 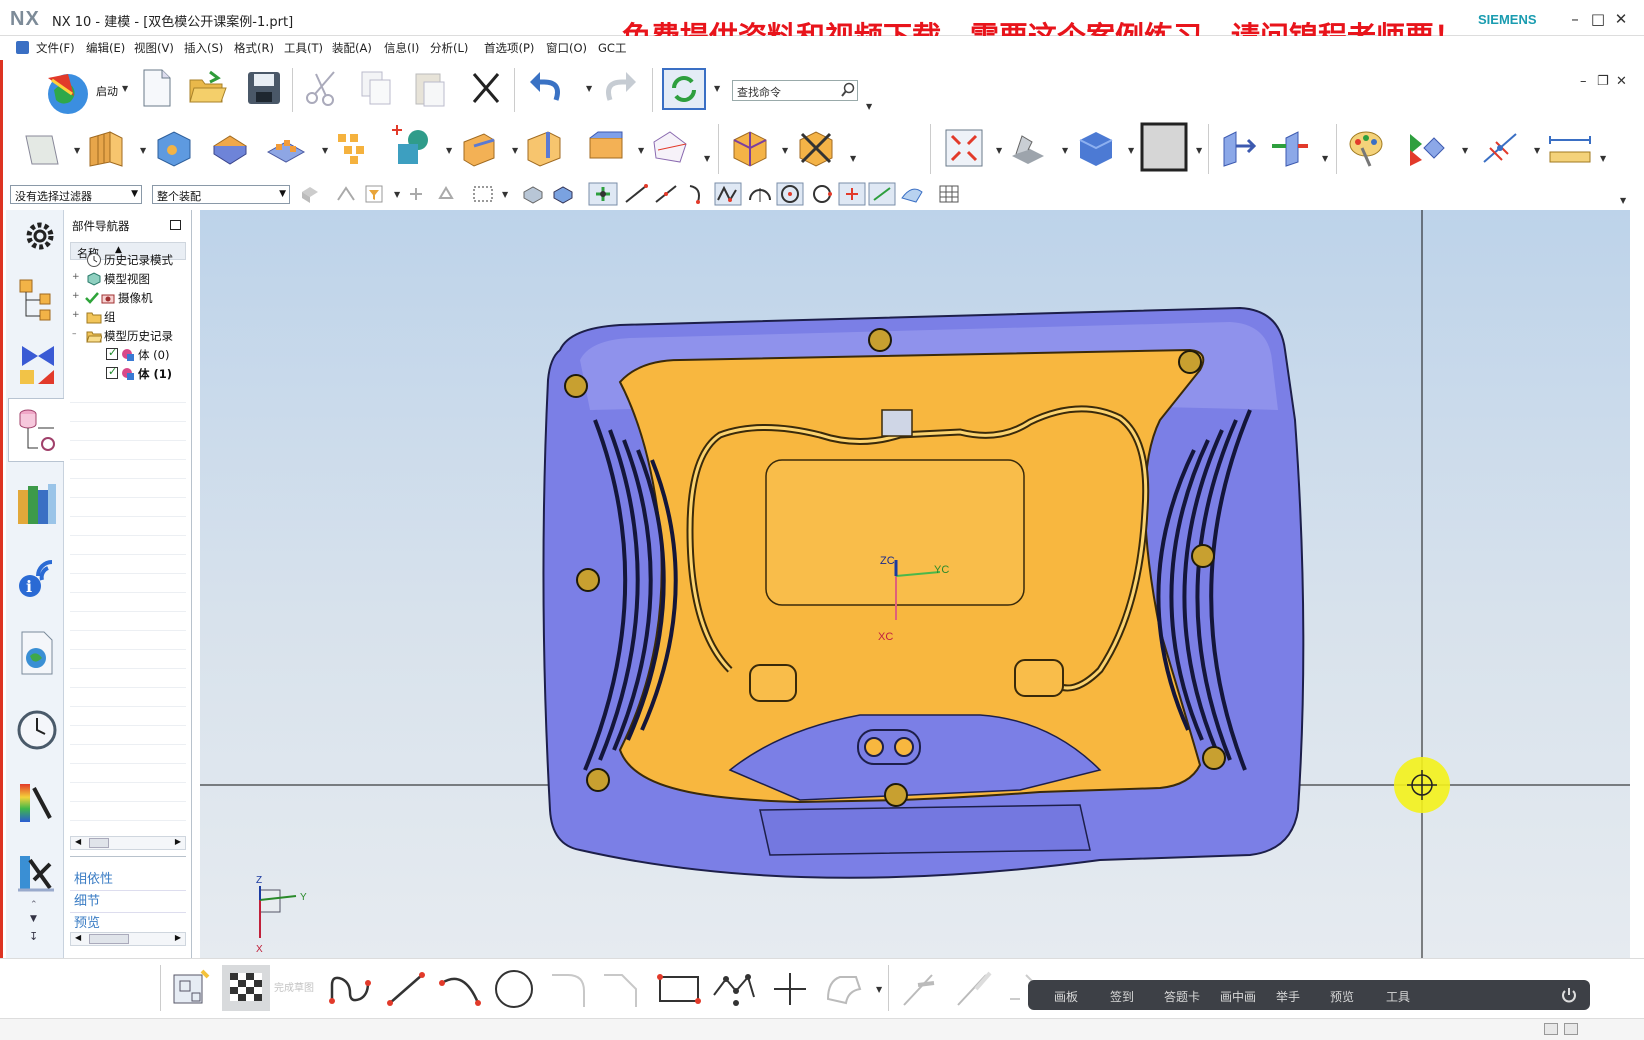 What do you see at coordinates (1288, 996) in the screenshot?
I see `raise-hand-button: 举手` at bounding box center [1288, 996].